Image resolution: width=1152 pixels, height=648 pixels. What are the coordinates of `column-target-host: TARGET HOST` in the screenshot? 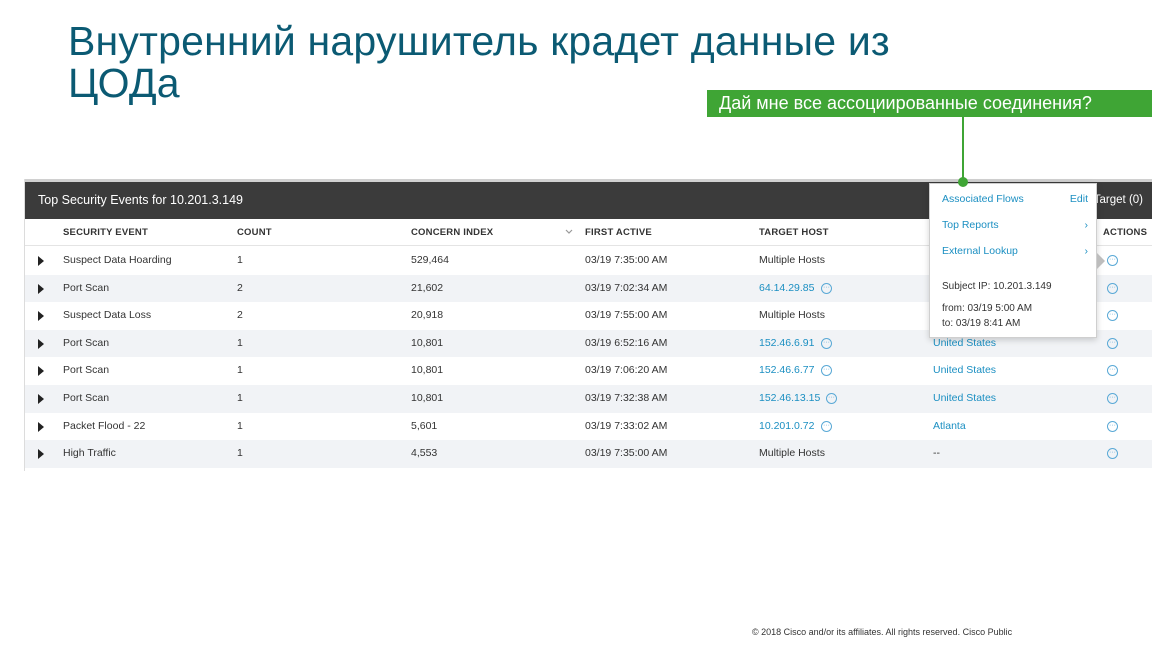 It's located at (794, 232).